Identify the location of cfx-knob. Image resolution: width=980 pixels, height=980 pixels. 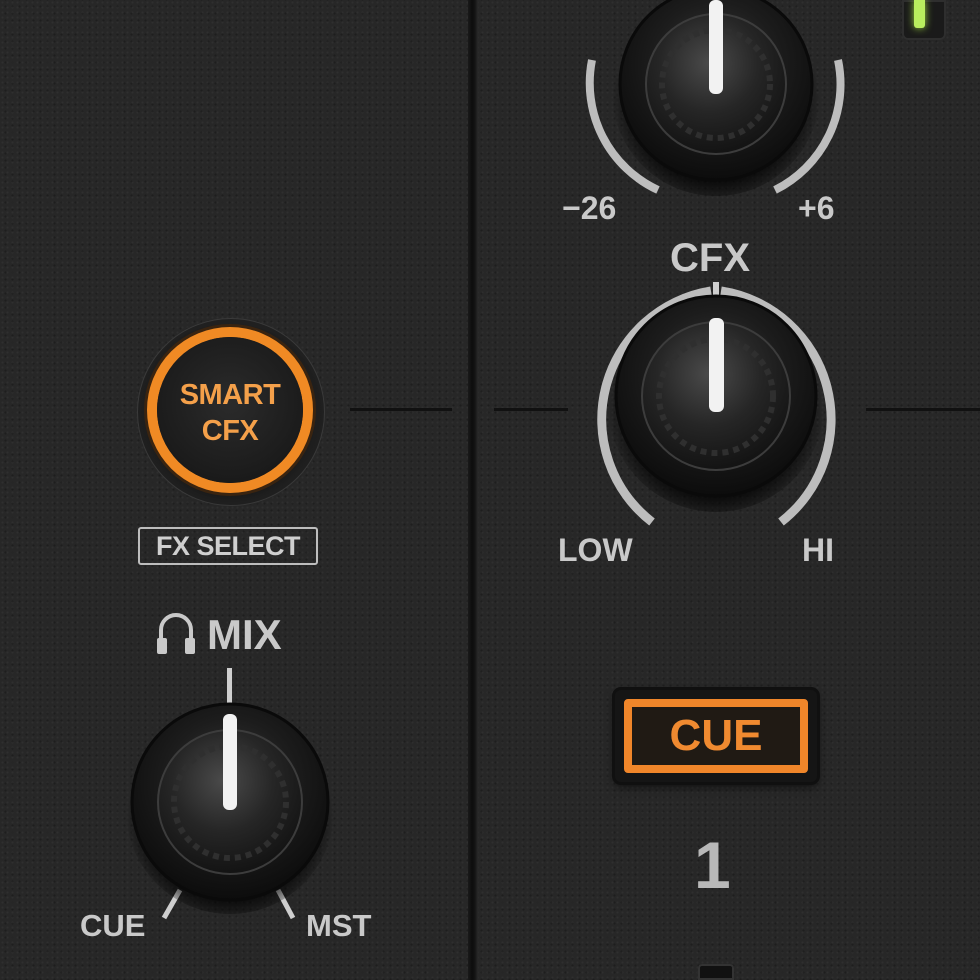
(716, 404).